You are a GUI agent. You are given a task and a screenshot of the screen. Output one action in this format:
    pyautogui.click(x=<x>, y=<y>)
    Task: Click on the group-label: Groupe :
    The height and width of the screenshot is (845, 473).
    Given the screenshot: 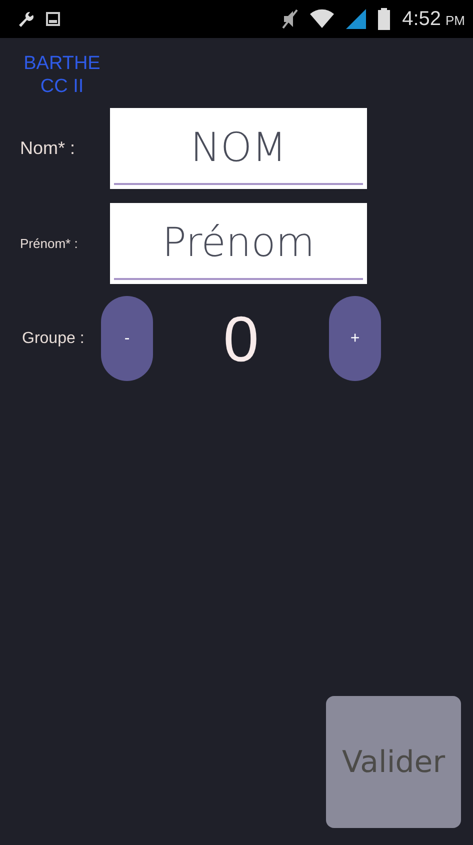 What is the action you would take?
    pyautogui.click(x=53, y=339)
    